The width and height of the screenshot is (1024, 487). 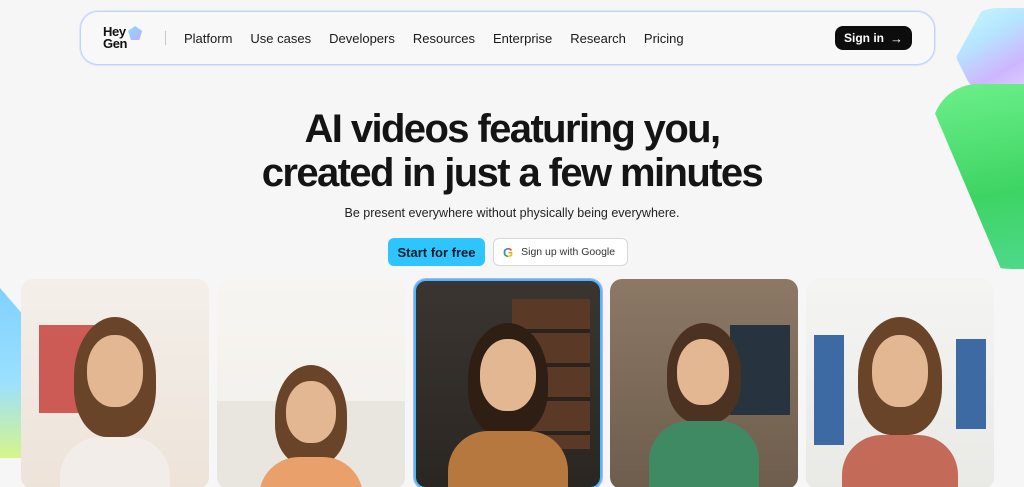 I want to click on nav-item-platform: Platform, so click(x=208, y=38).